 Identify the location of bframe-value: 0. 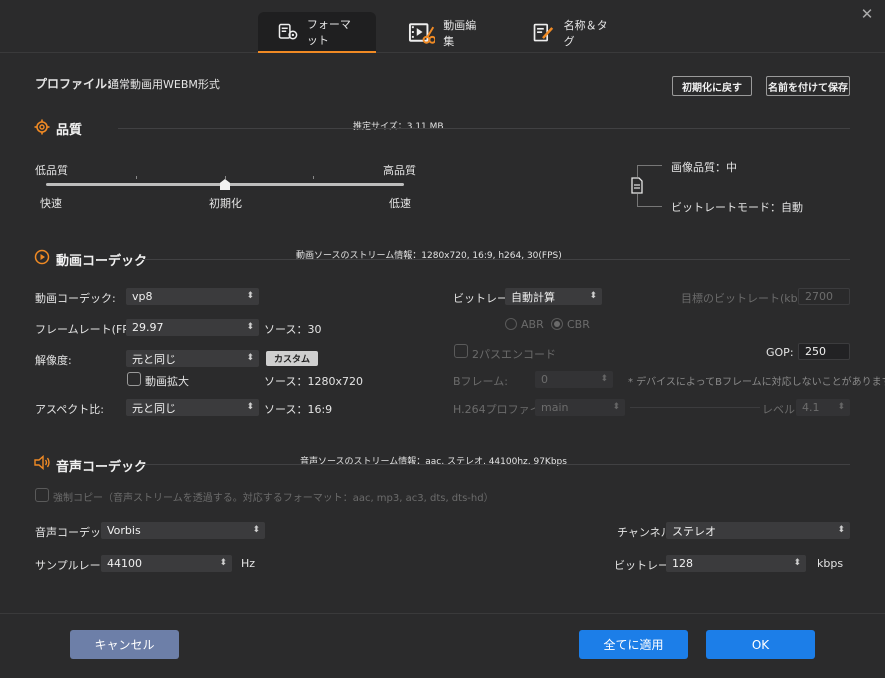
(544, 379).